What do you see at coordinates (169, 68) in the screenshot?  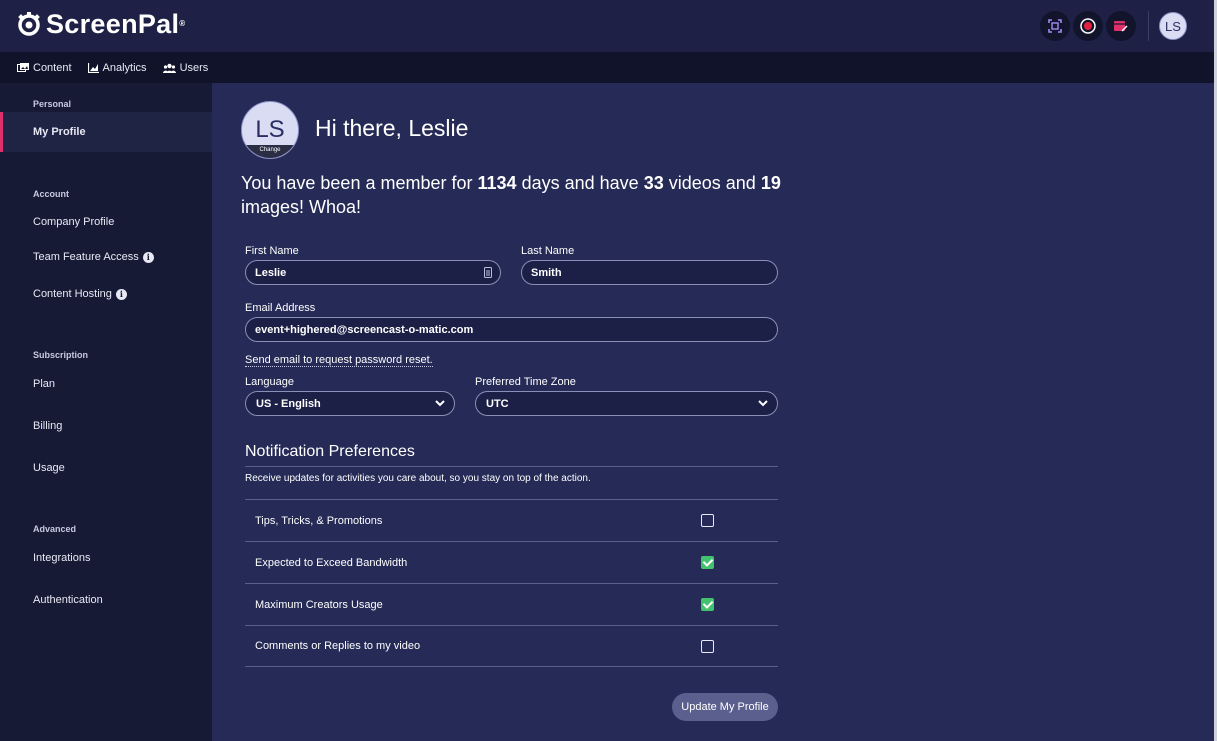 I see `users-icon` at bounding box center [169, 68].